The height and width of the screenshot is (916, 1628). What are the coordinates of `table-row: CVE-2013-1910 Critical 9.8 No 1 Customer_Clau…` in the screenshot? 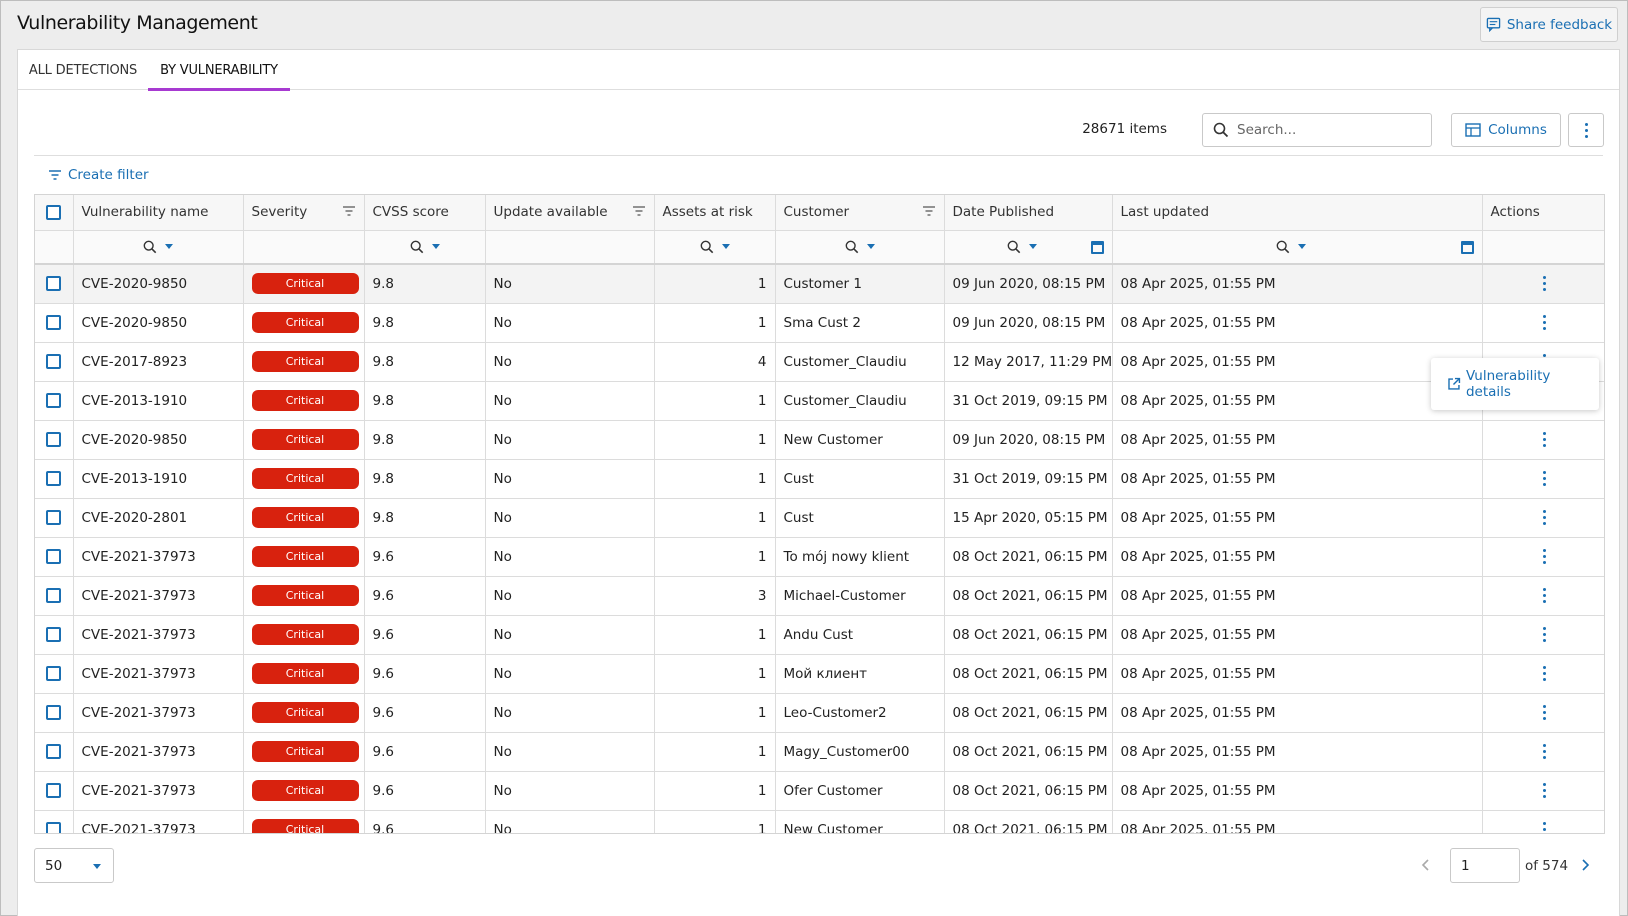 It's located at (819, 401).